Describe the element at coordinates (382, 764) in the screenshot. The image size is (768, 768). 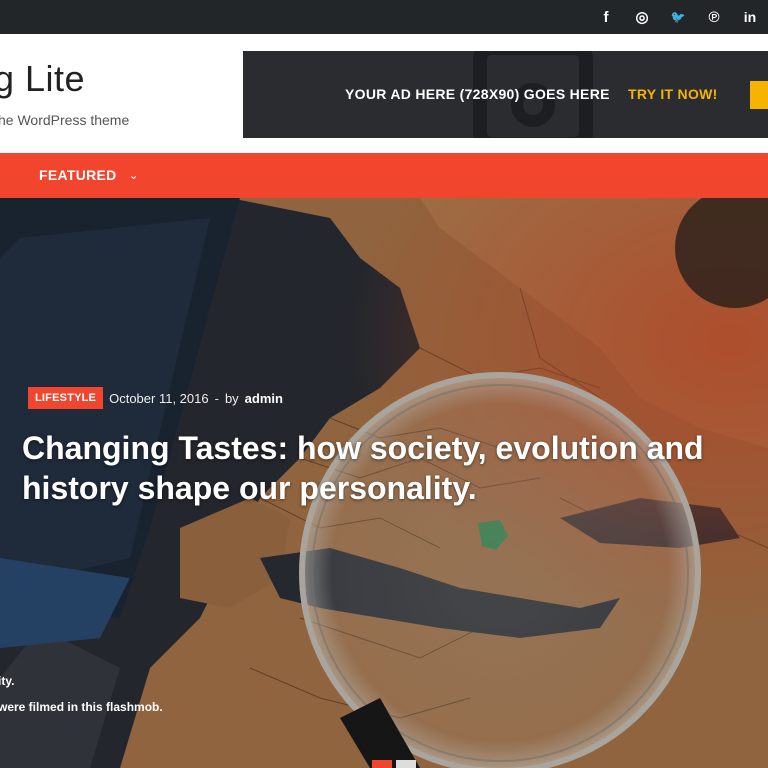
I see `slider-dot-active` at that location.